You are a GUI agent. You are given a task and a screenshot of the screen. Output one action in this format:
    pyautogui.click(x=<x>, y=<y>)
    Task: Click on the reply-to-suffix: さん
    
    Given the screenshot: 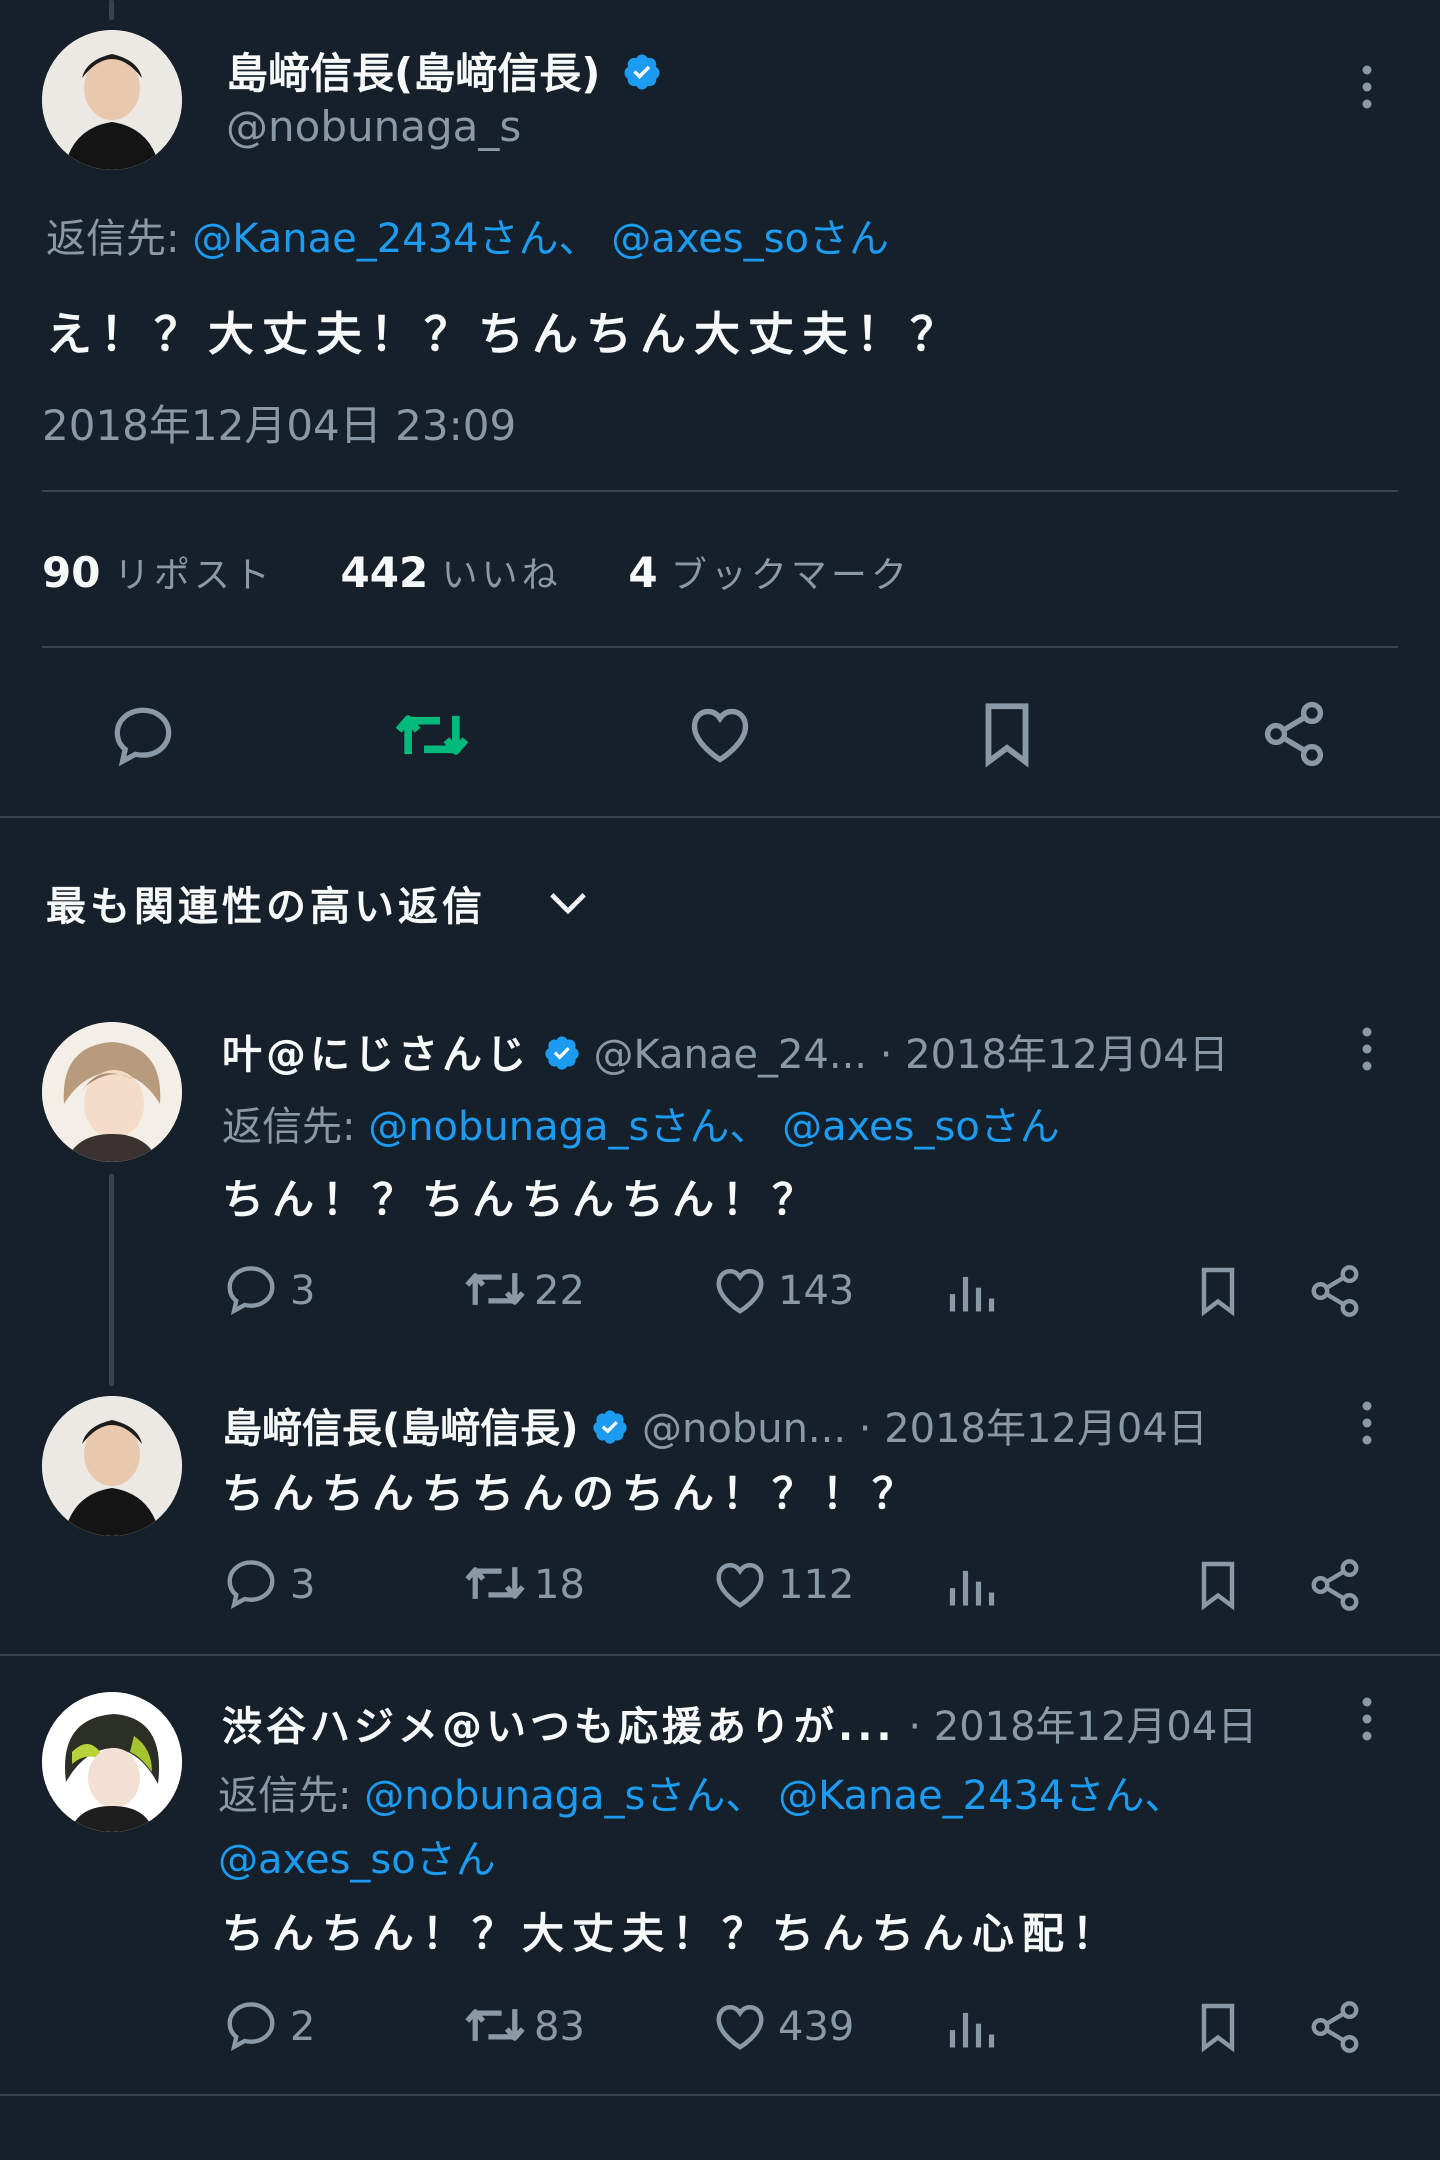 What is the action you would take?
    pyautogui.click(x=848, y=239)
    